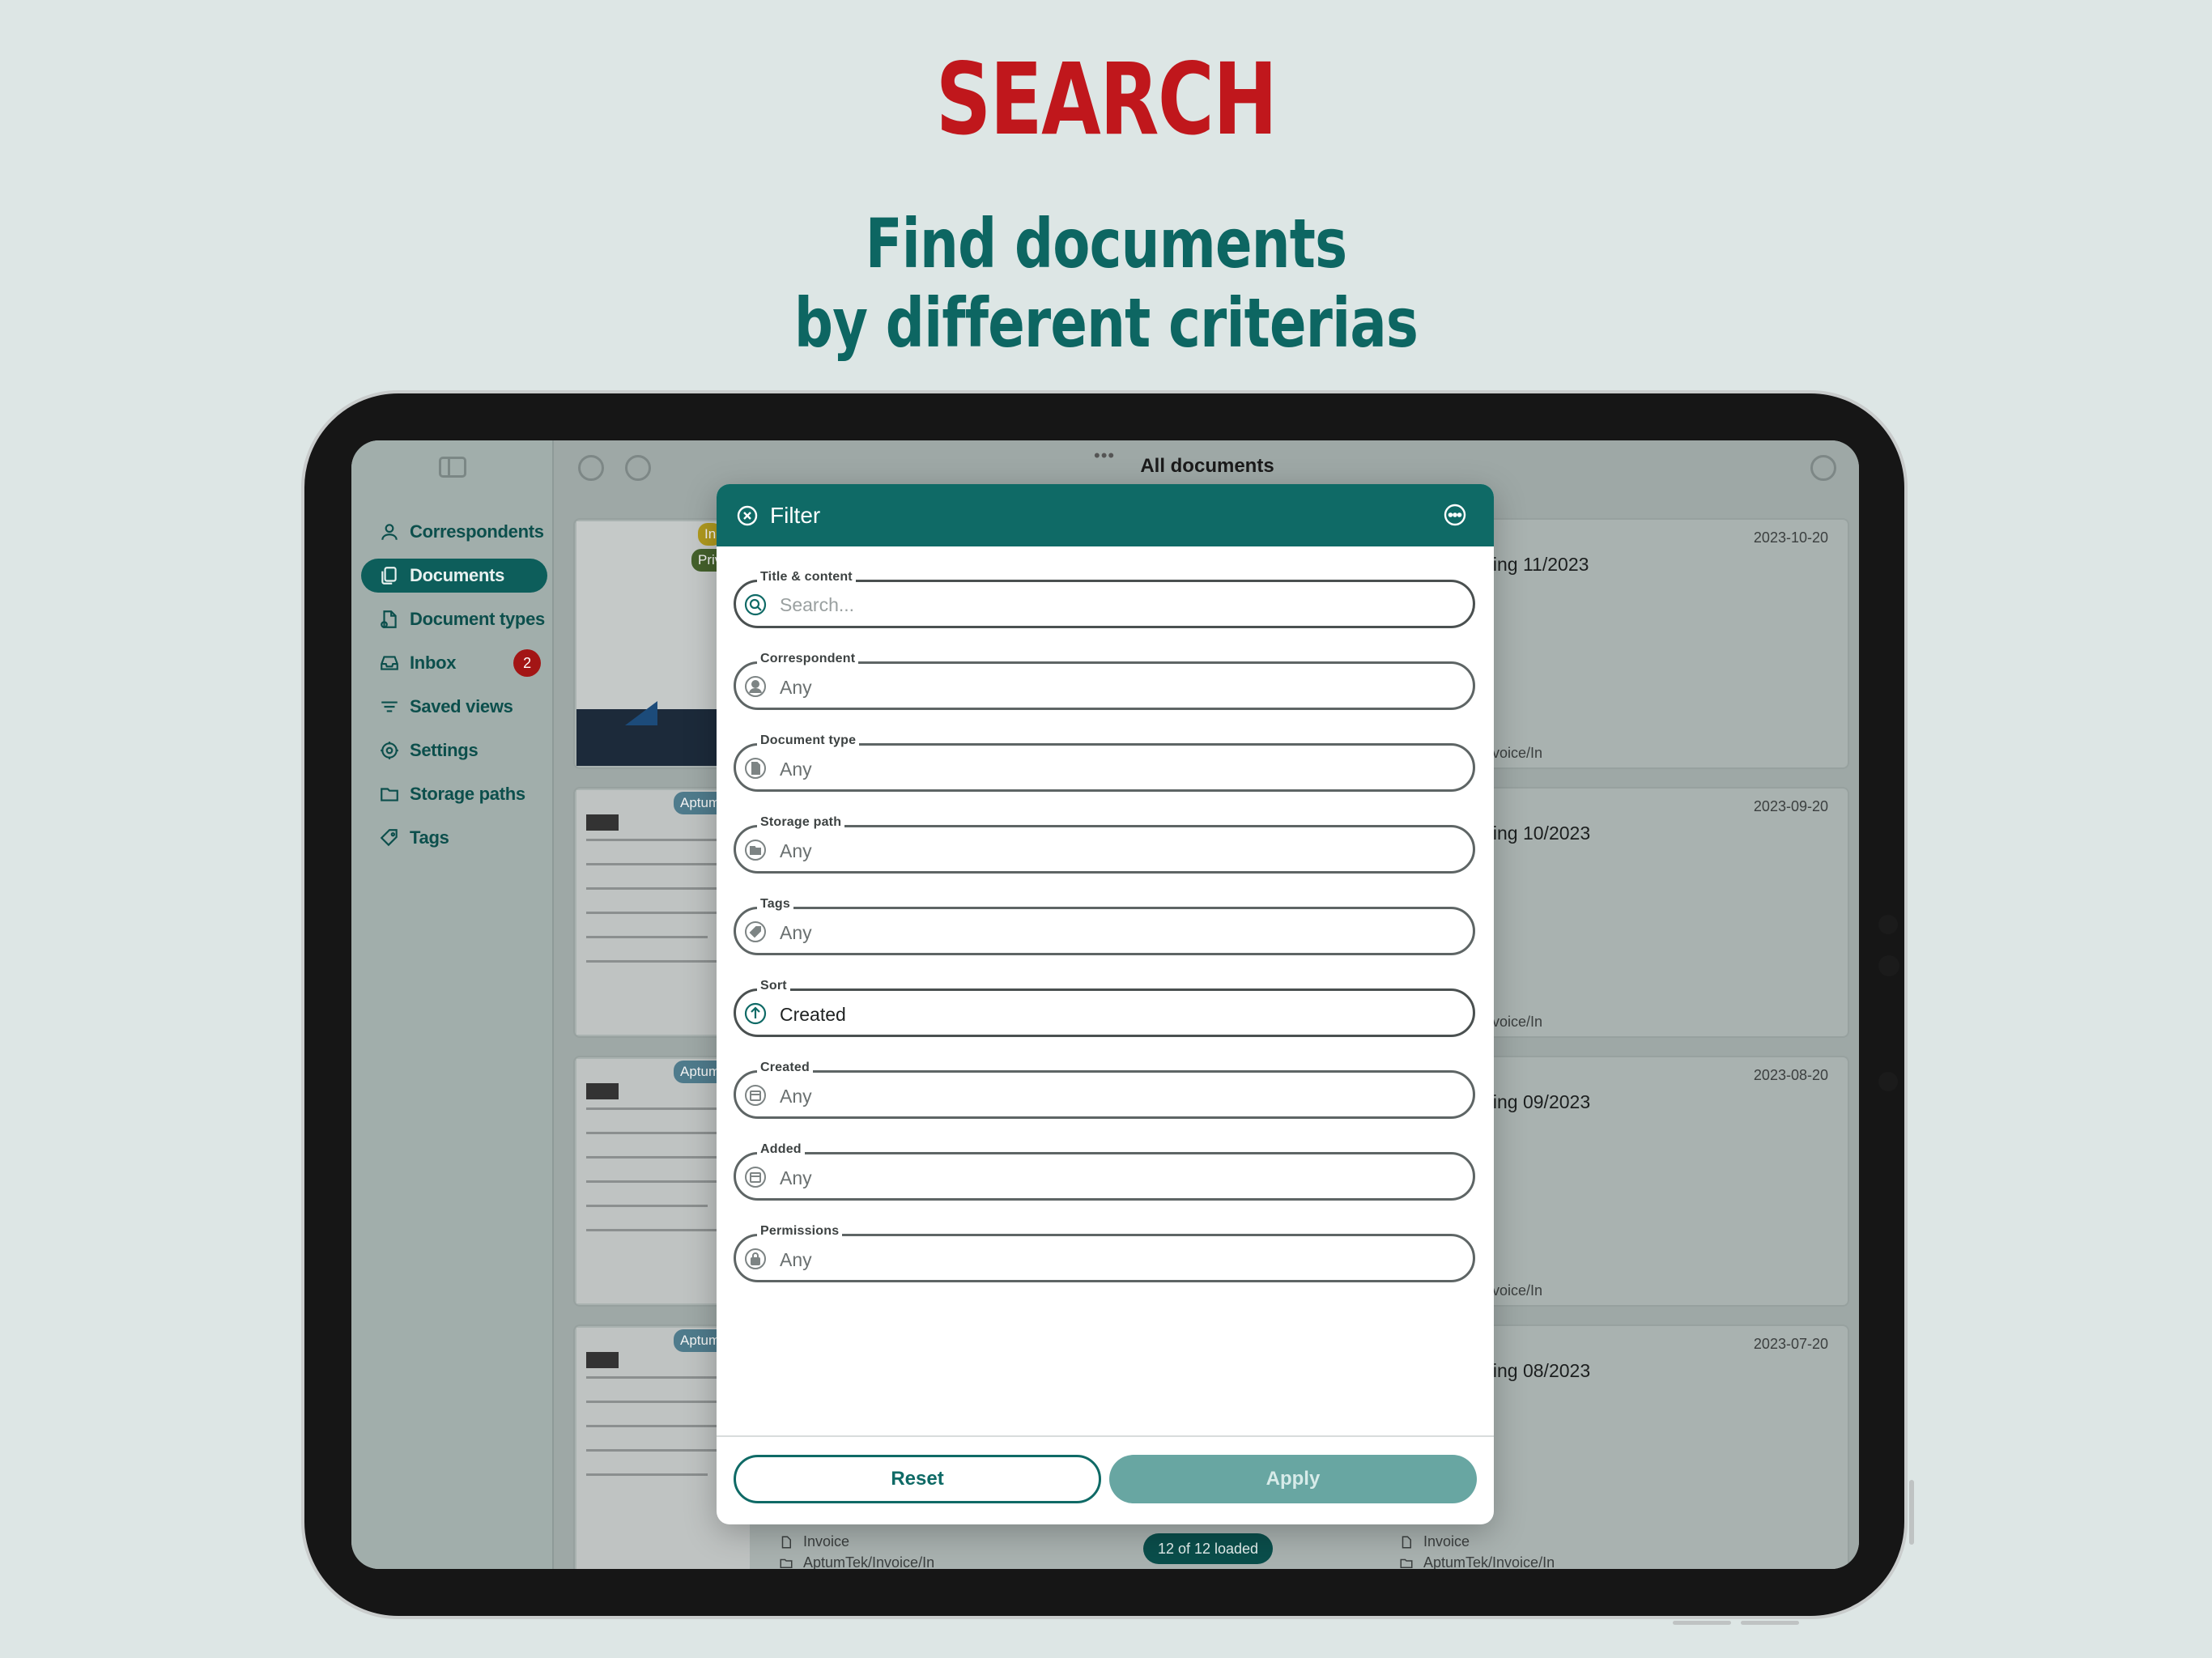 The height and width of the screenshot is (1658, 2212). What do you see at coordinates (800, 1231) in the screenshot?
I see `field-label: Permissions` at bounding box center [800, 1231].